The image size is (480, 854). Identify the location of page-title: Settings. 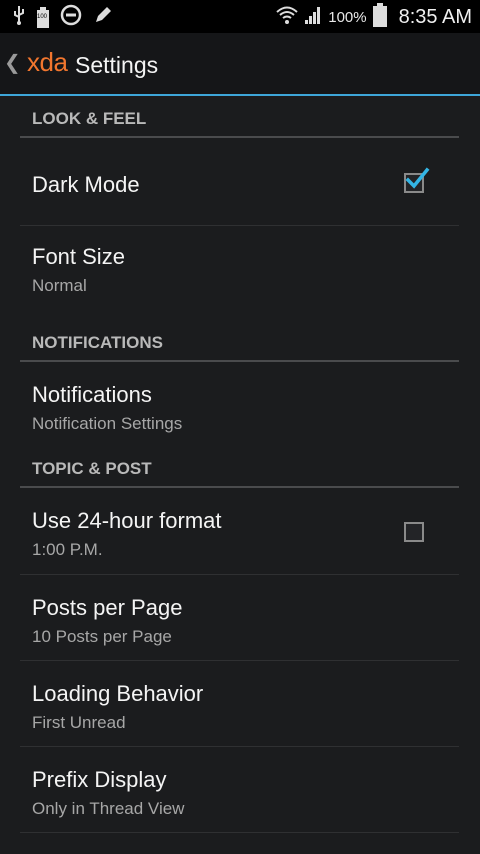
(117, 65).